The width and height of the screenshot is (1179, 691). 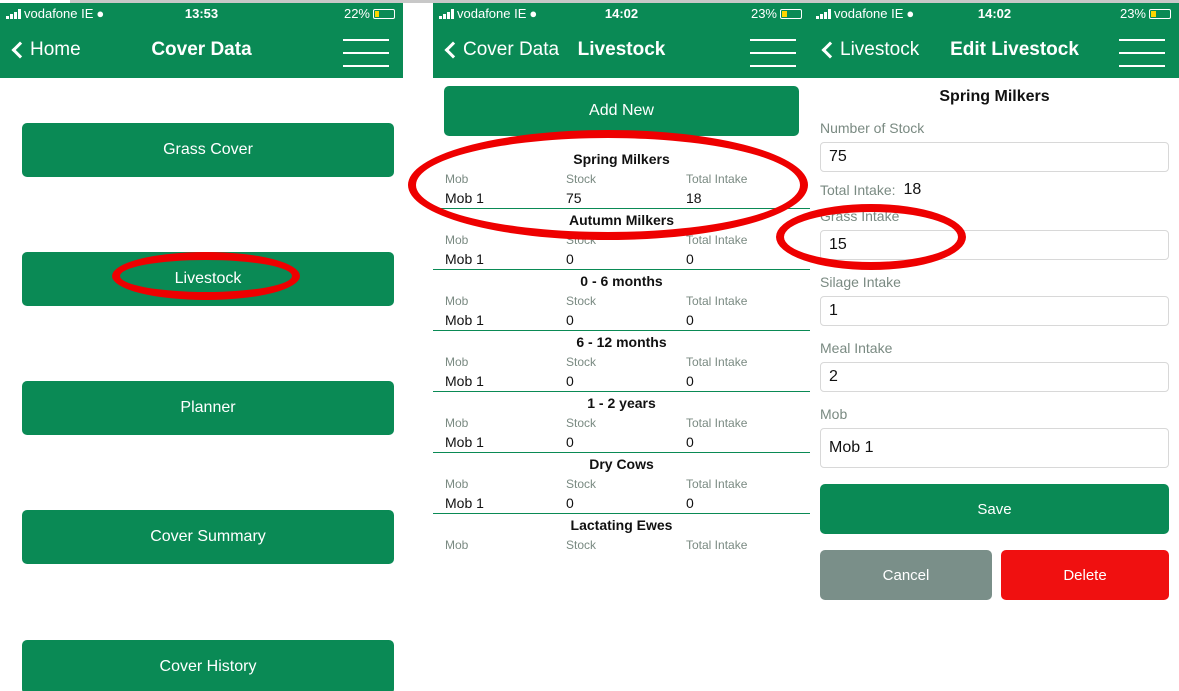 What do you see at coordinates (994, 96) in the screenshot?
I see `section-title: Spring Milkers` at bounding box center [994, 96].